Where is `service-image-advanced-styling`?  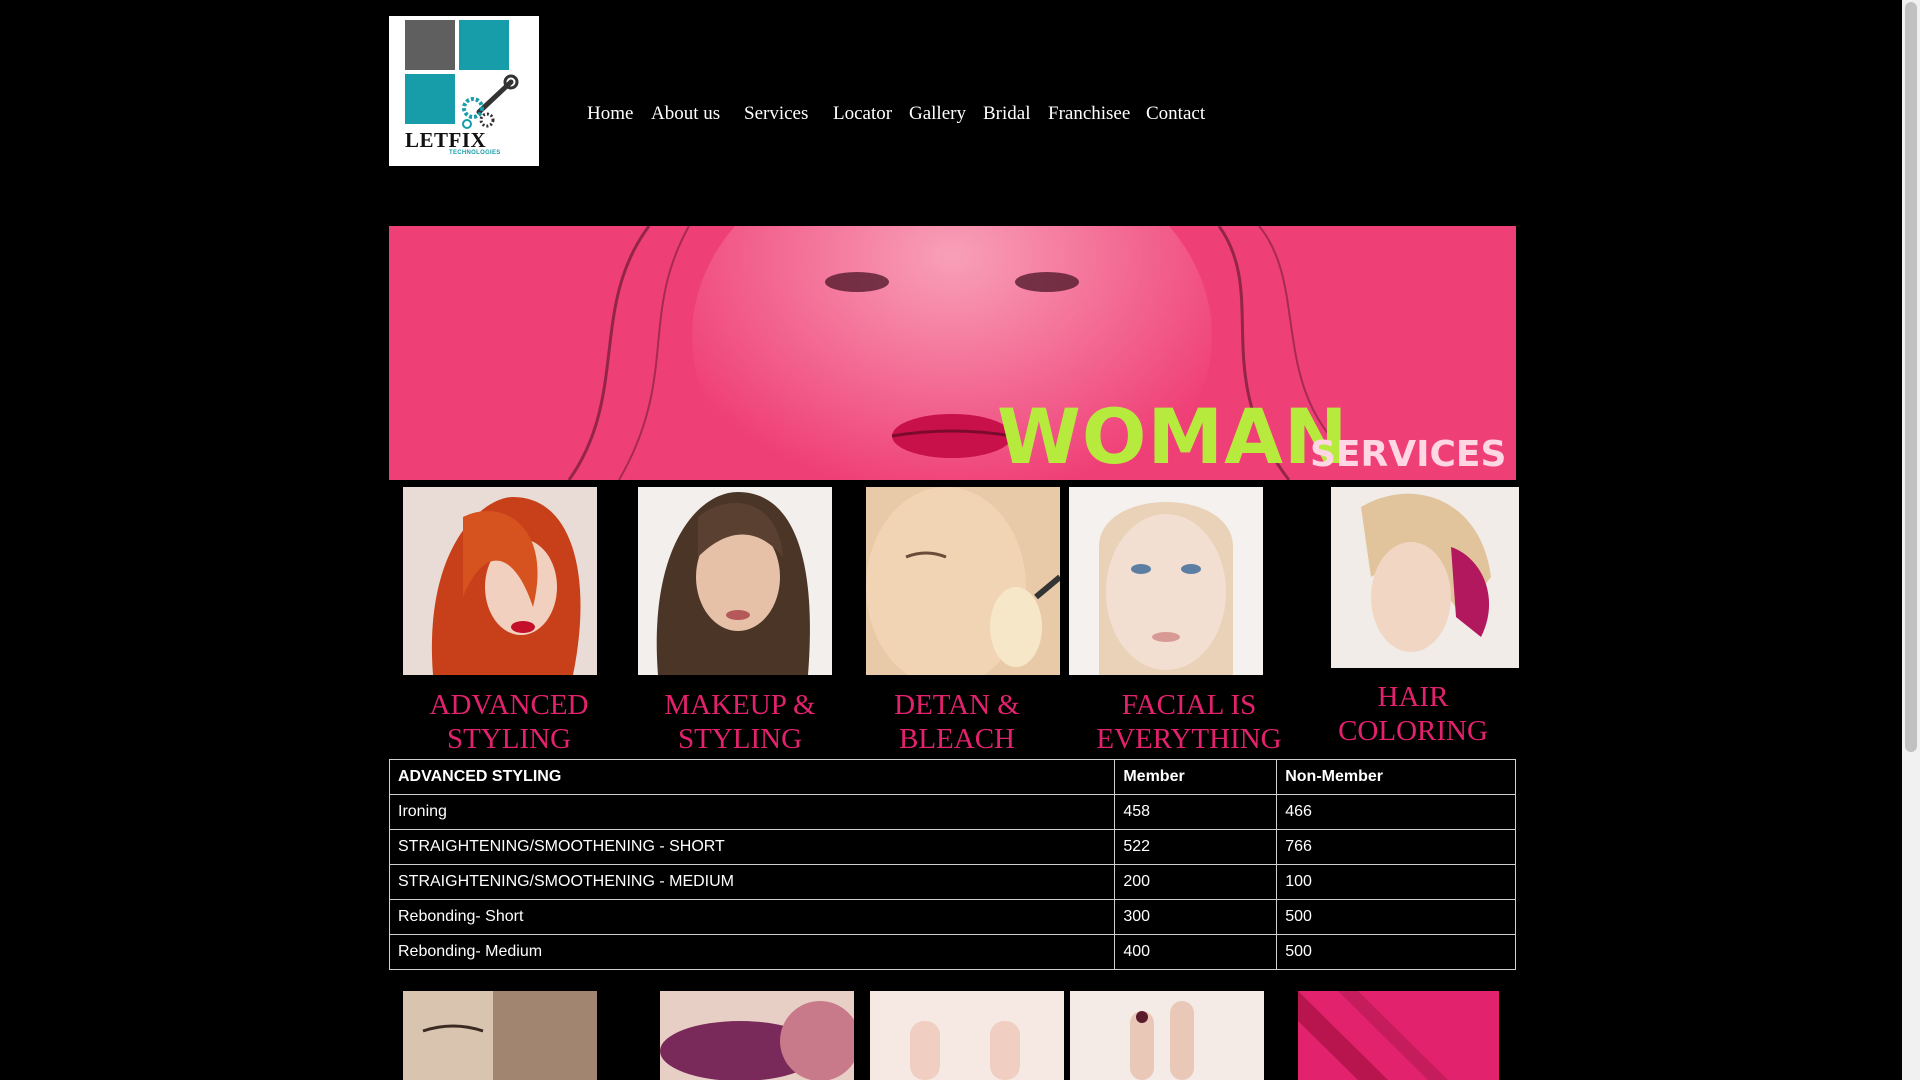 service-image-advanced-styling is located at coordinates (500, 581).